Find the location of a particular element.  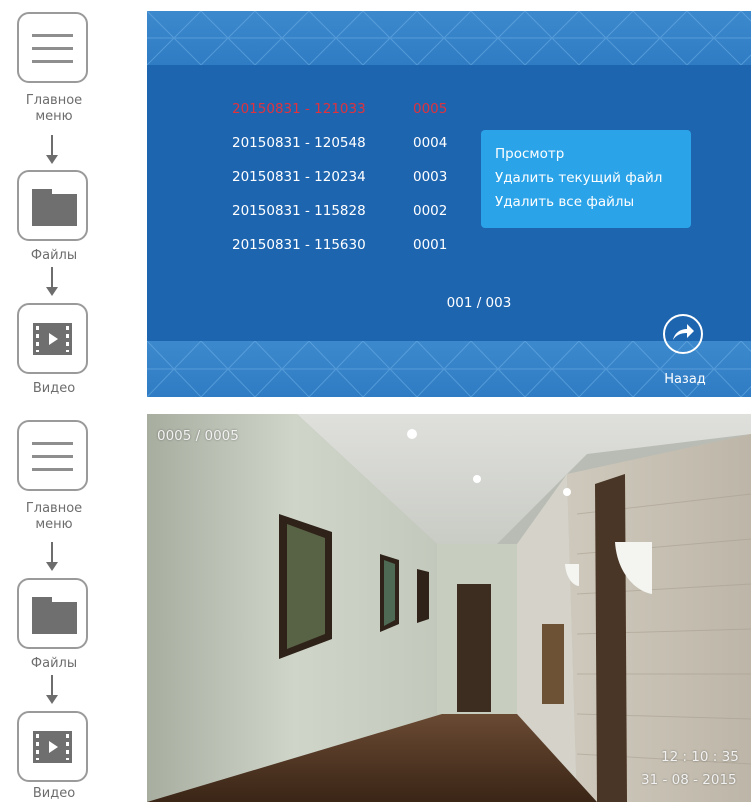

back-arrow-icon is located at coordinates (683, 334).